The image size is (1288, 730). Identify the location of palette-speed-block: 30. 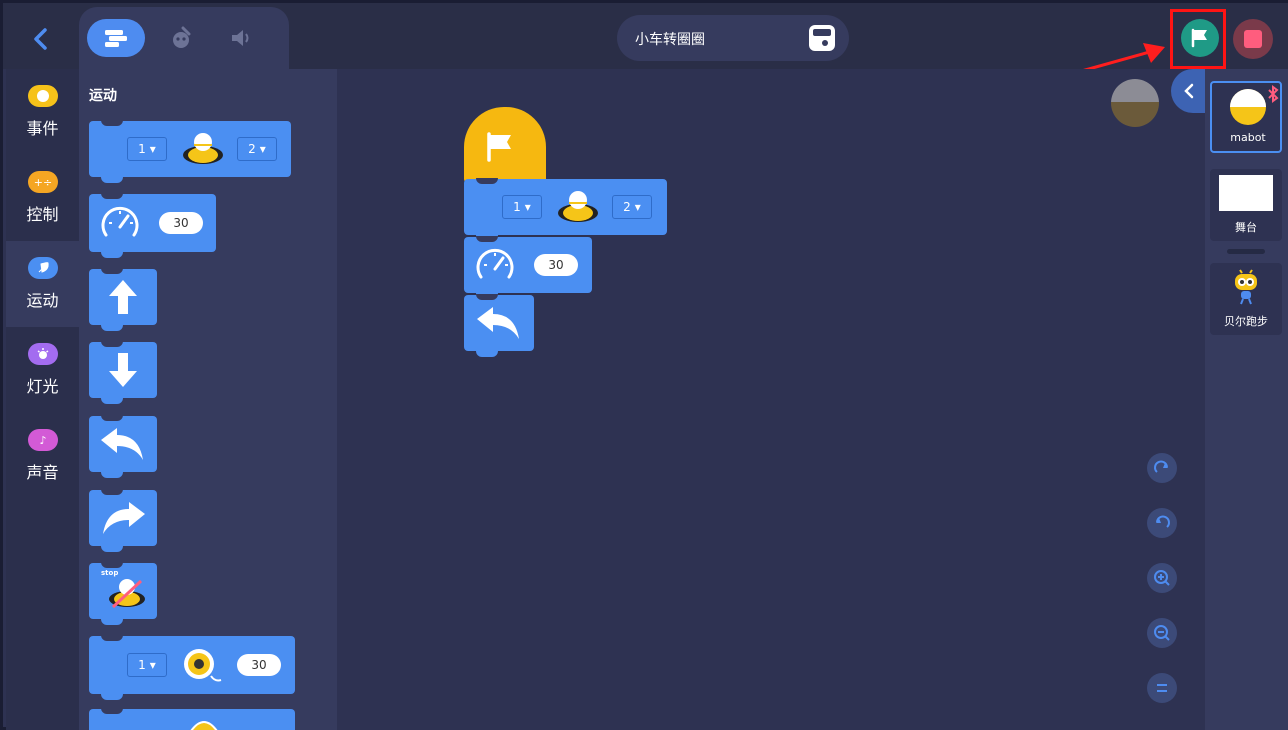
(152, 225).